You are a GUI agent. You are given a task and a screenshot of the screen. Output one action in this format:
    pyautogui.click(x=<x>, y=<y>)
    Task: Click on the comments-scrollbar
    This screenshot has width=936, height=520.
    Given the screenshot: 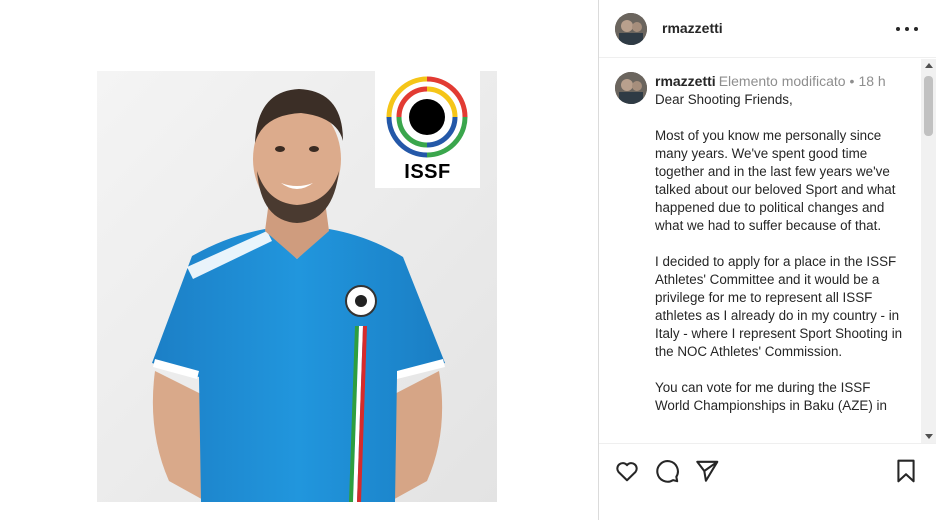 What is the action you would take?
    pyautogui.click(x=928, y=251)
    